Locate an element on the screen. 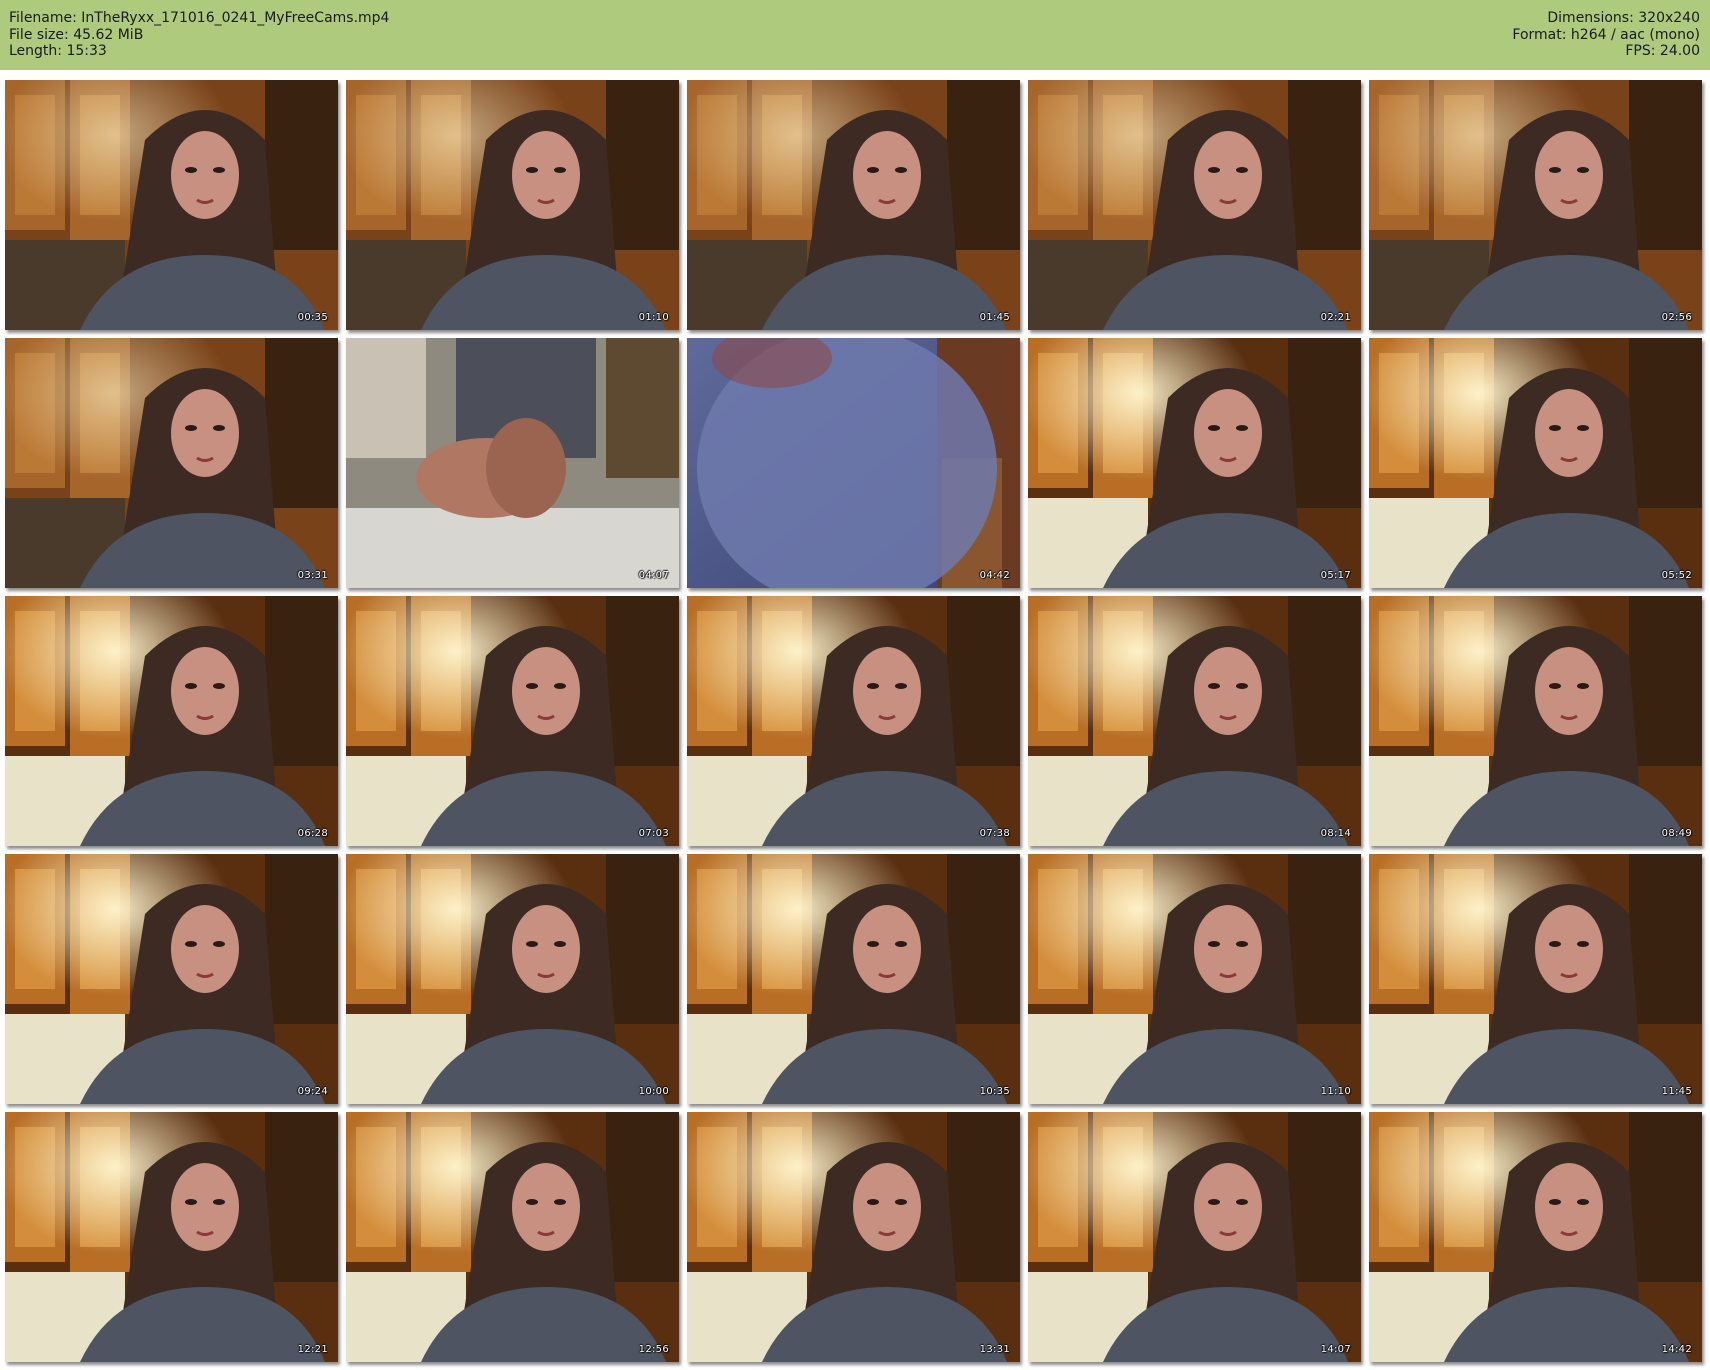  thumbnail-frame: 13:31 is located at coordinates (853, 1237).